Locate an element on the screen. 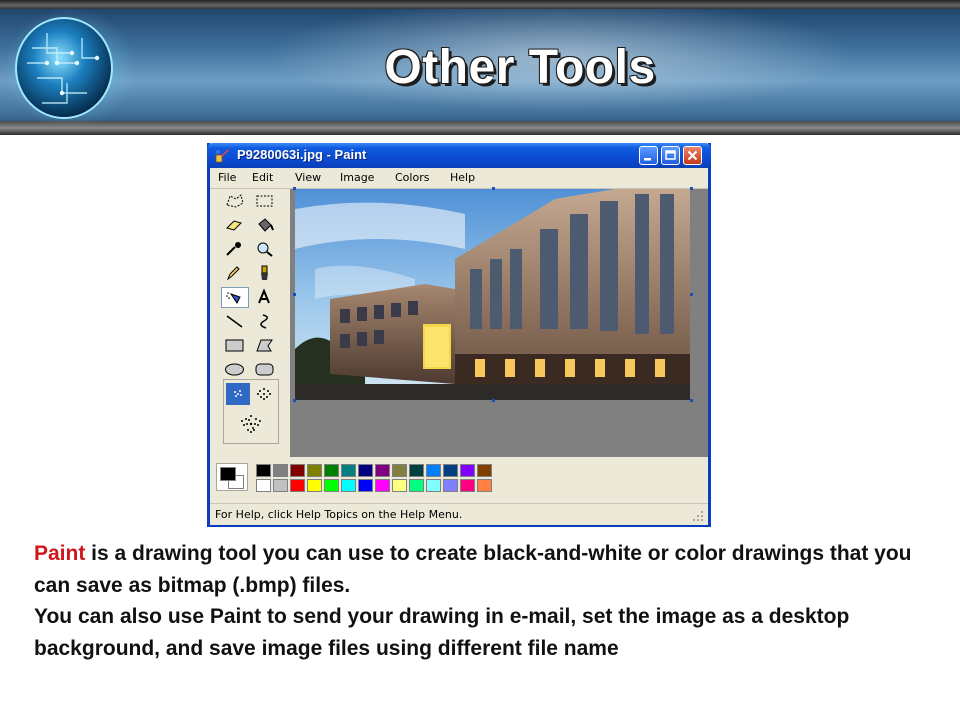 The image size is (960, 720). maximize-icon is located at coordinates (670, 155).